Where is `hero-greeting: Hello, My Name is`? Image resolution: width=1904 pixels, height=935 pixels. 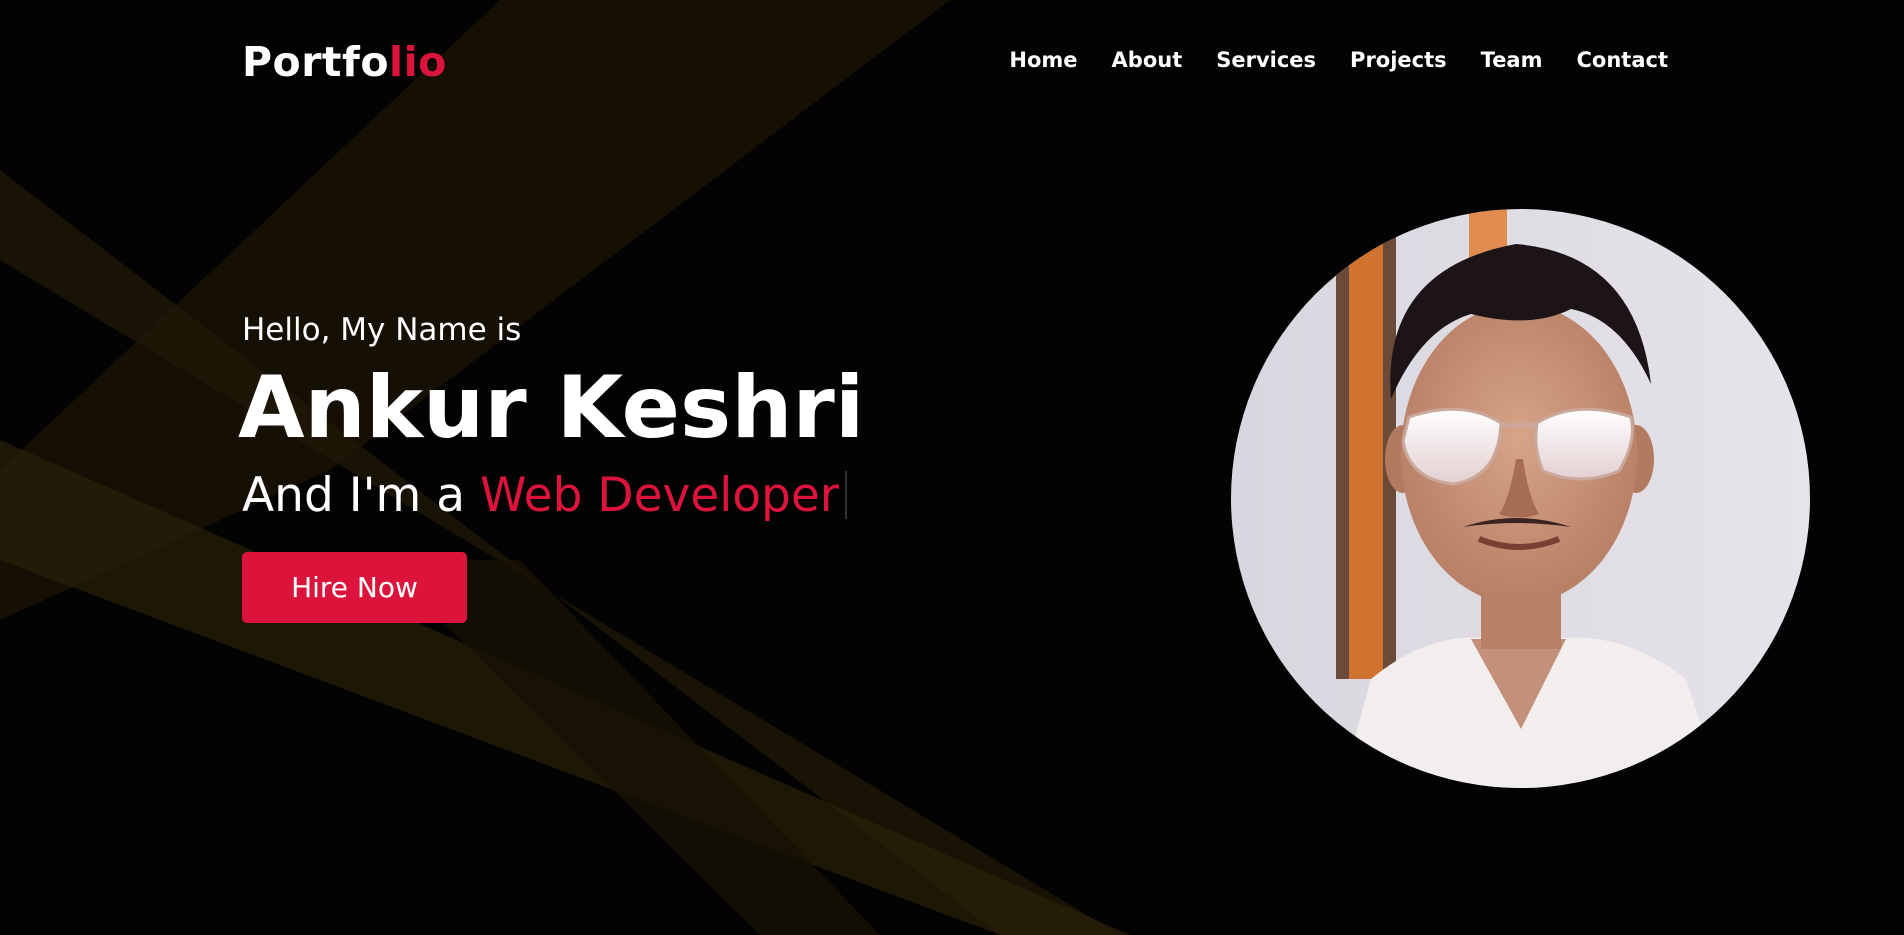 hero-greeting: Hello, My Name is is located at coordinates (382, 330).